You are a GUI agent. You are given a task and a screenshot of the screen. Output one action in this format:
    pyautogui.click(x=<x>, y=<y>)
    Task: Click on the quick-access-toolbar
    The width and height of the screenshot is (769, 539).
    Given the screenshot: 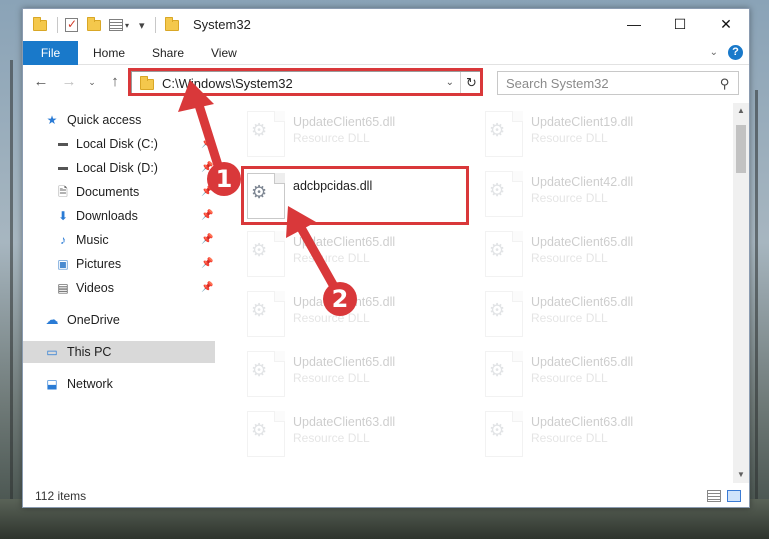 What is the action you would take?
    pyautogui.click(x=40, y=24)
    